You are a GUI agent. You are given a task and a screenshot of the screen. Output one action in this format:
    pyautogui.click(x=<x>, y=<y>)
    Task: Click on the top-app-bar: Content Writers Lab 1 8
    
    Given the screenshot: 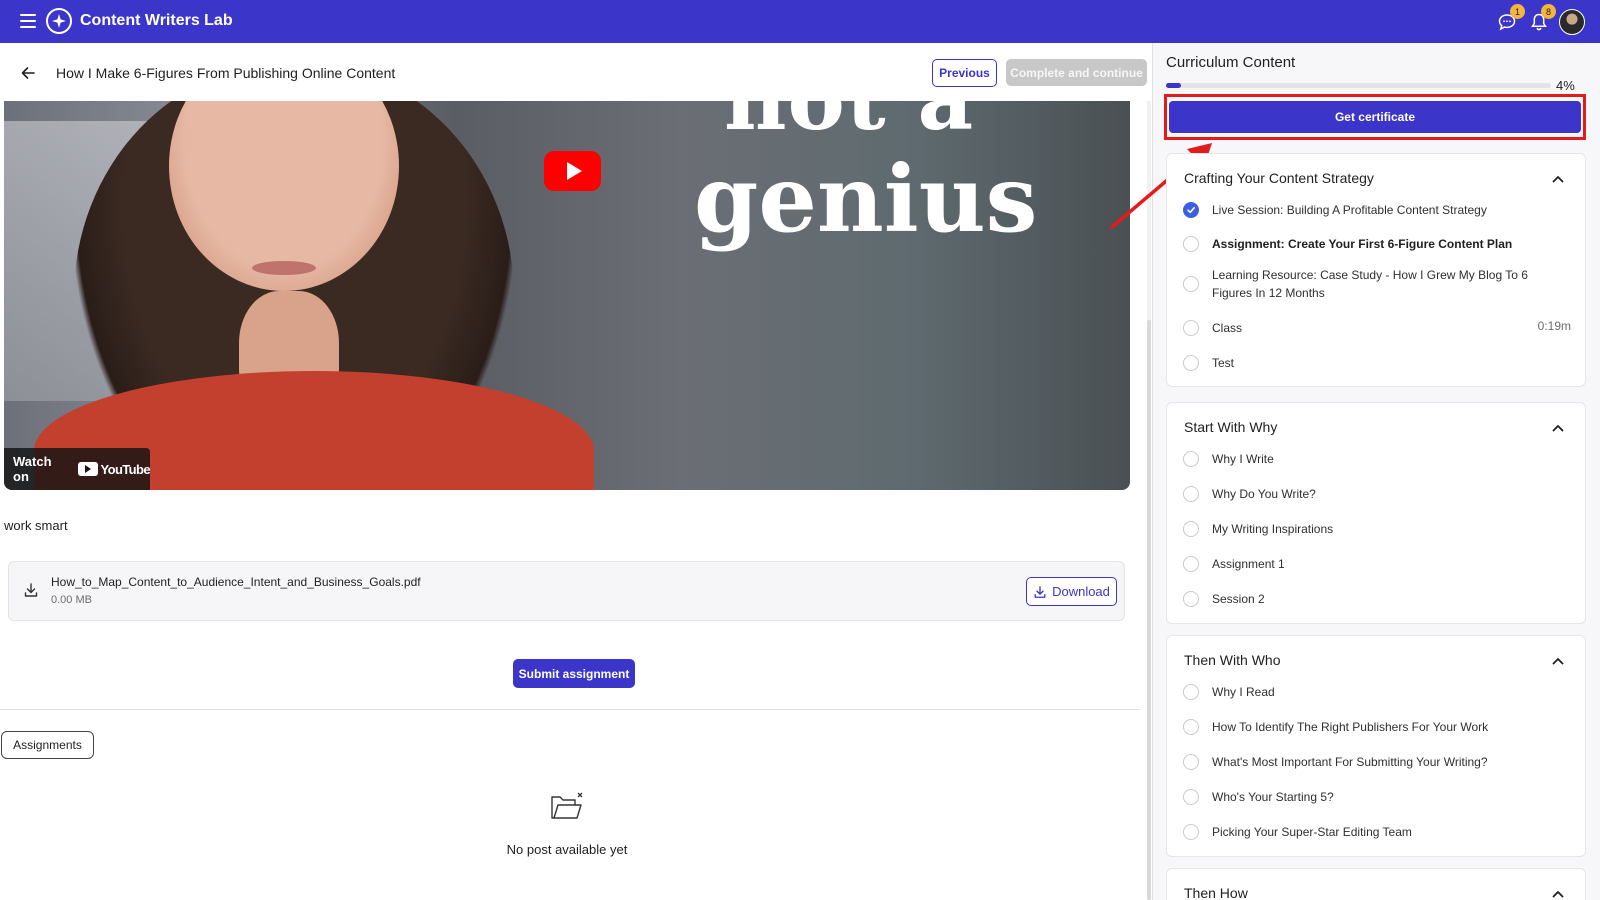 What is the action you would take?
    pyautogui.click(x=800, y=21)
    